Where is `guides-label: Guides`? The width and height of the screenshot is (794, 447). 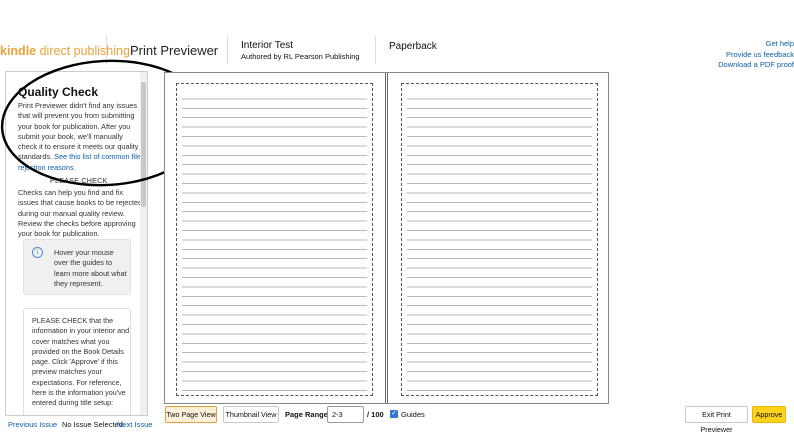
guides-label: Guides is located at coordinates (413, 414).